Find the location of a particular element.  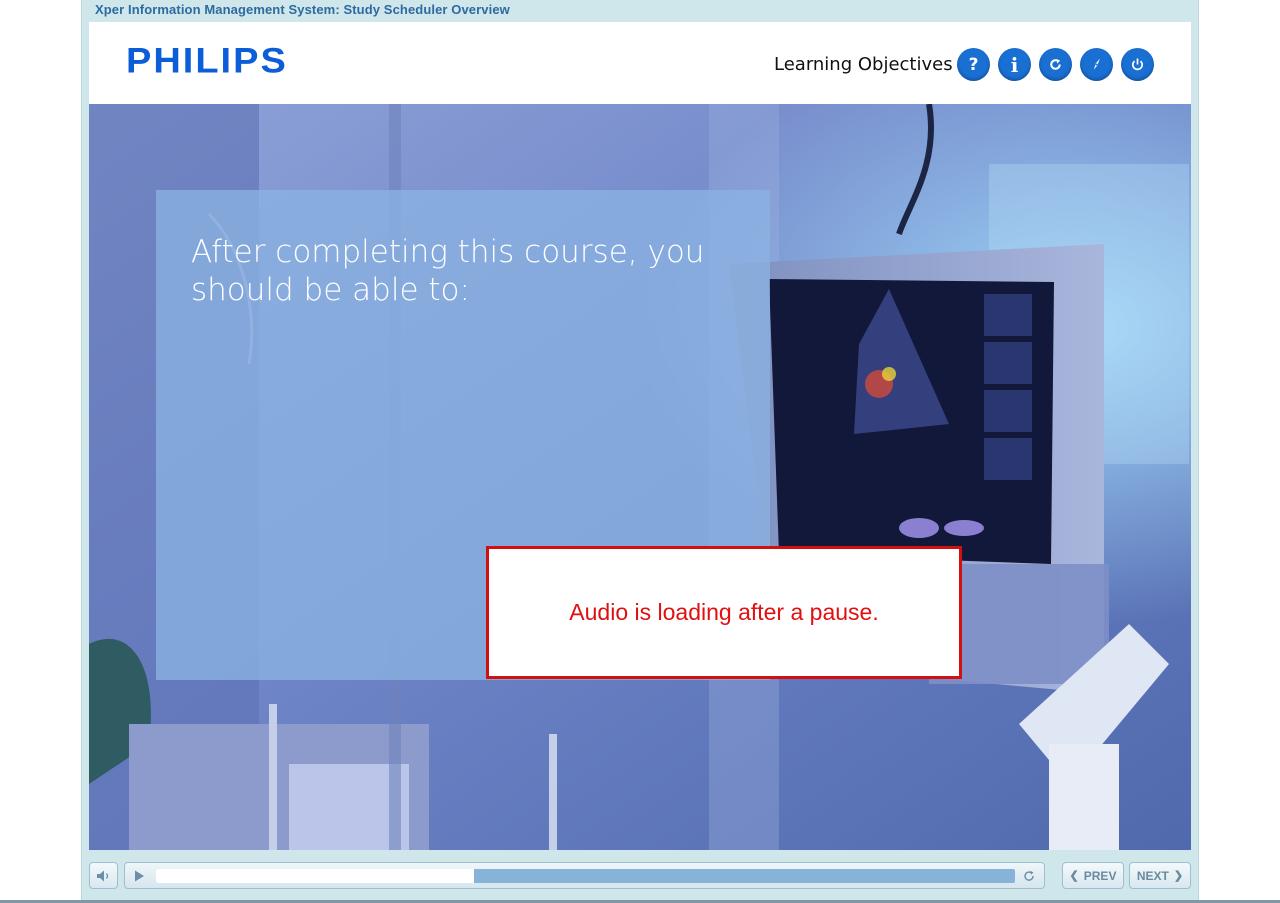

help-button: ? is located at coordinates (973, 64).